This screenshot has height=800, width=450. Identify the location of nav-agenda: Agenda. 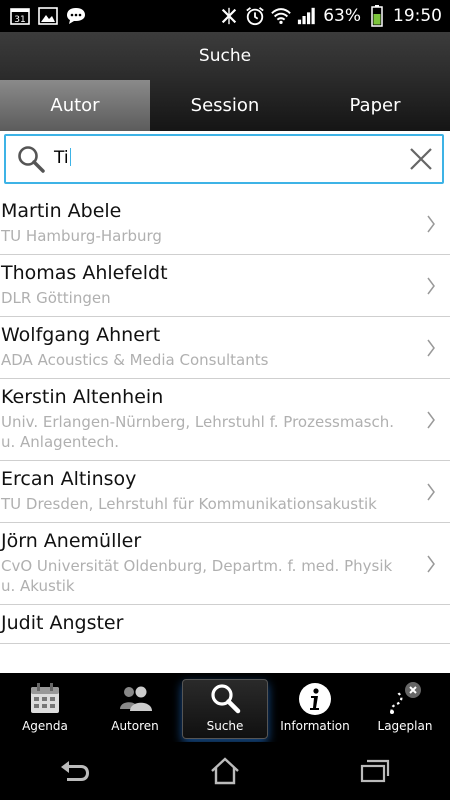
(45, 707).